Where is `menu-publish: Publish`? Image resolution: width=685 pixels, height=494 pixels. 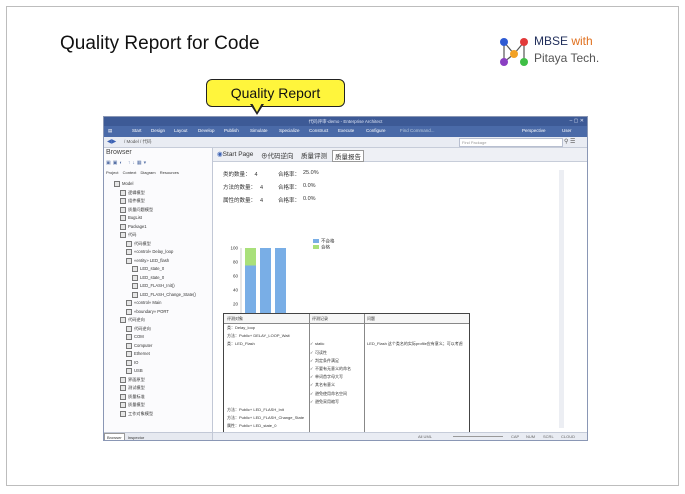
menu-publish: Publish is located at coordinates (231, 130).